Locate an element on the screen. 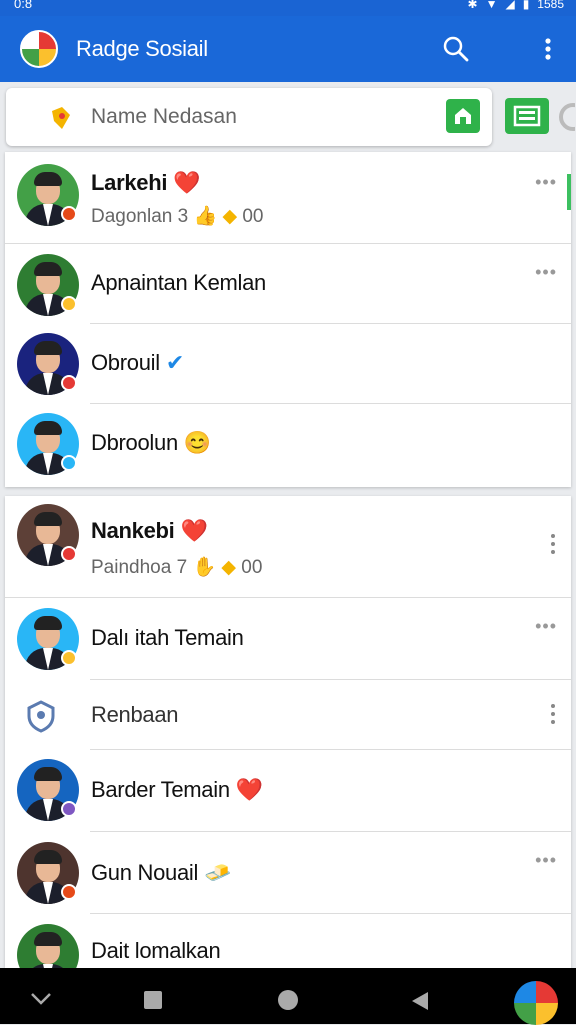 This screenshot has width=576, height=1025. subtitle-text: Paindhoa 7 is located at coordinates (139, 567).